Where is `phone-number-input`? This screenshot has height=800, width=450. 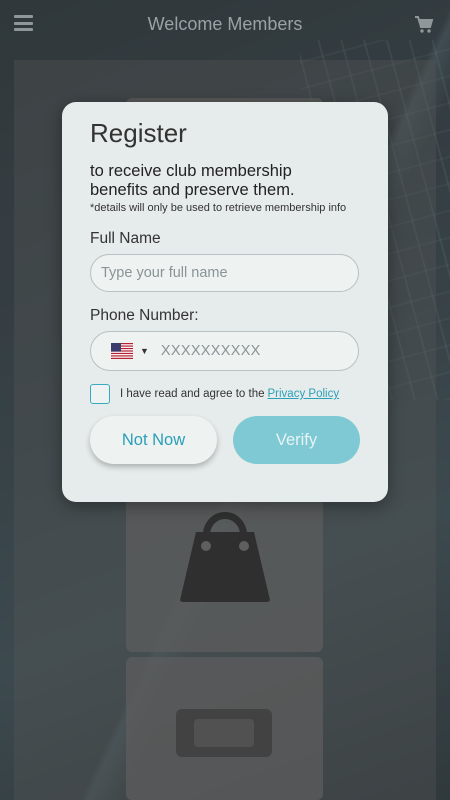 phone-number-input is located at coordinates (245, 351).